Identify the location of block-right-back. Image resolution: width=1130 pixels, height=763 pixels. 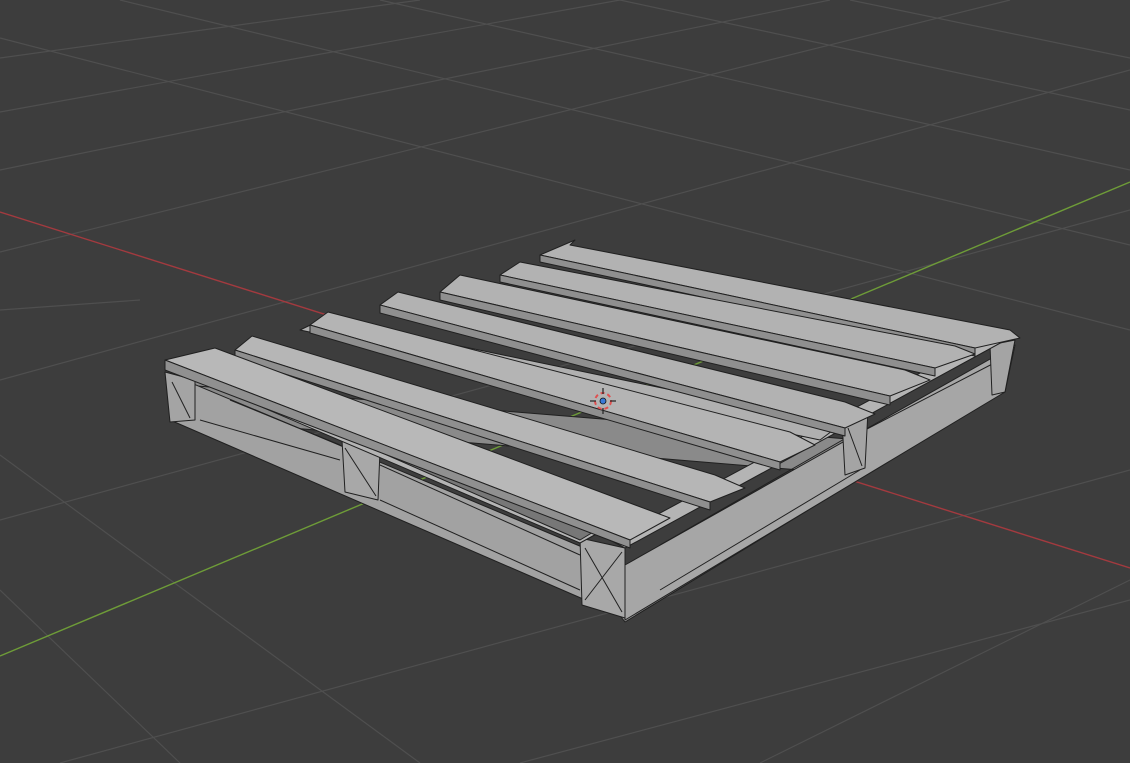
(1002, 367).